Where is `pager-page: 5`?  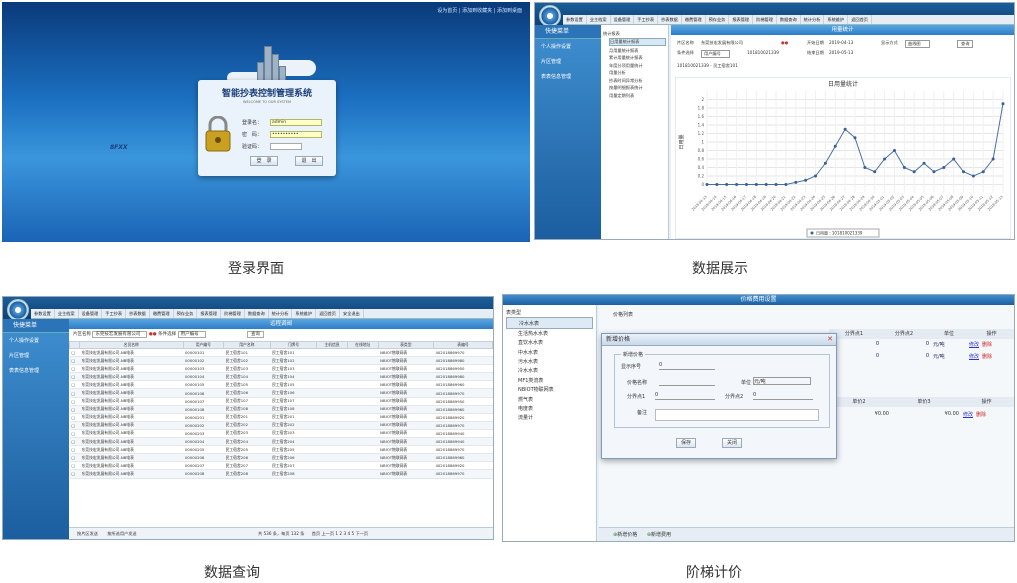
pager-page: 5 is located at coordinates (352, 533).